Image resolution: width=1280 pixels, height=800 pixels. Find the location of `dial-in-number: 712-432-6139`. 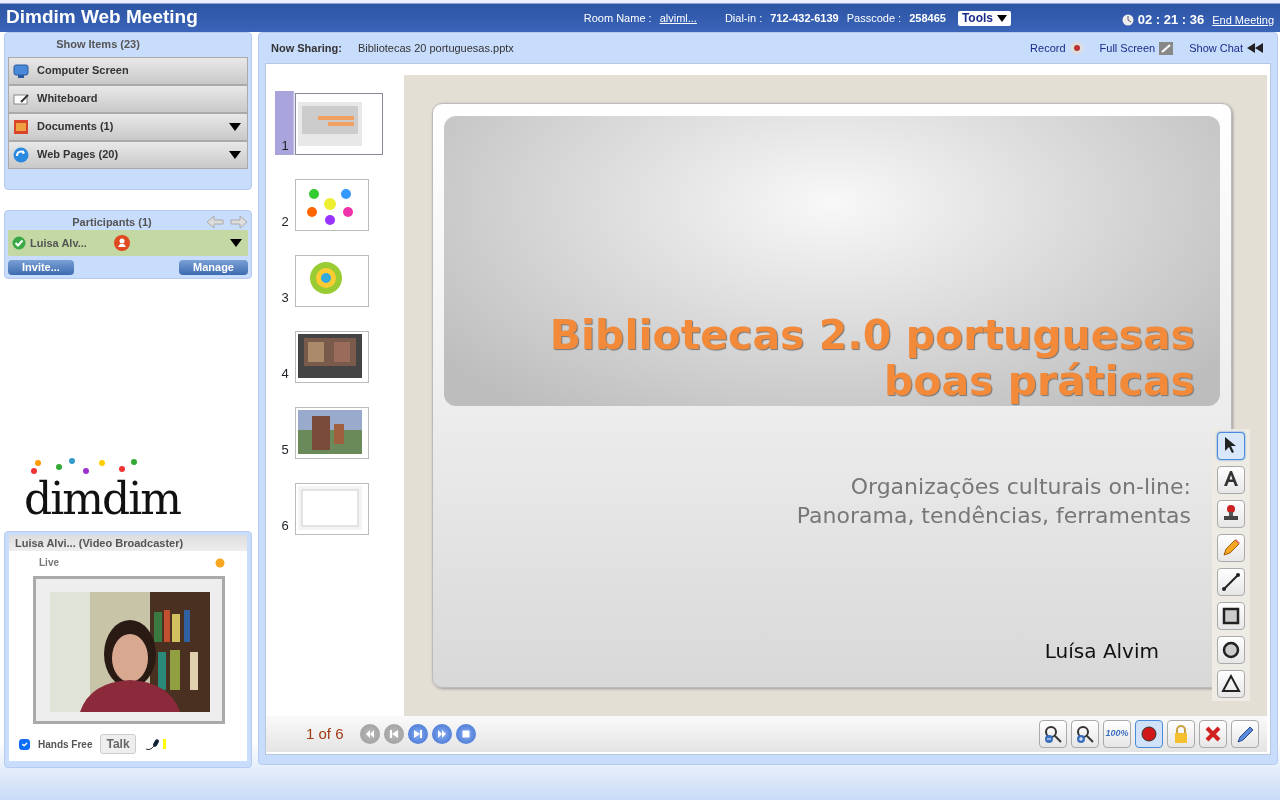

dial-in-number: 712-432-6139 is located at coordinates (804, 18).